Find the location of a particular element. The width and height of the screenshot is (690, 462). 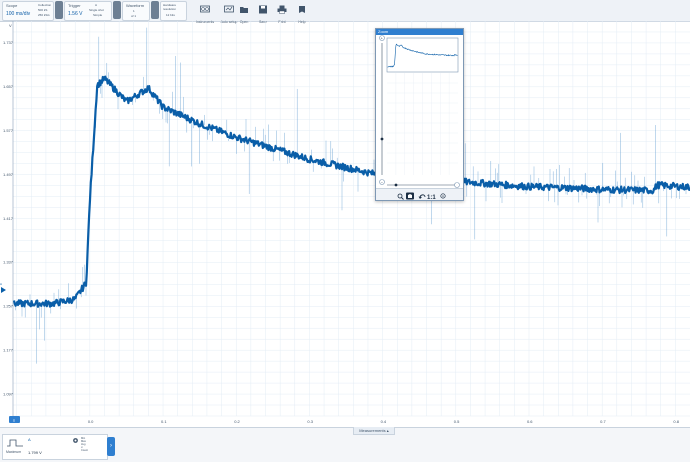

trigger-edge: Simple is located at coordinates (97, 15).